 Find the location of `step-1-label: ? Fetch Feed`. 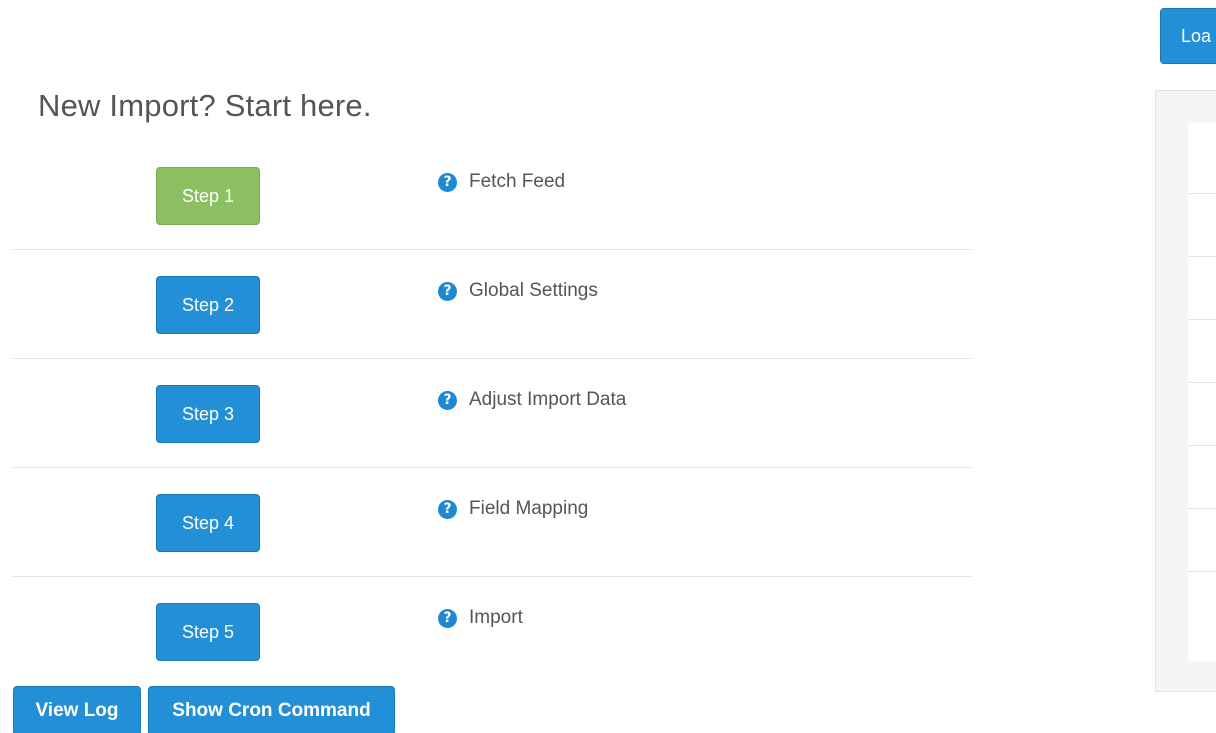

step-1-label: ? Fetch Feed is located at coordinates (501, 182).